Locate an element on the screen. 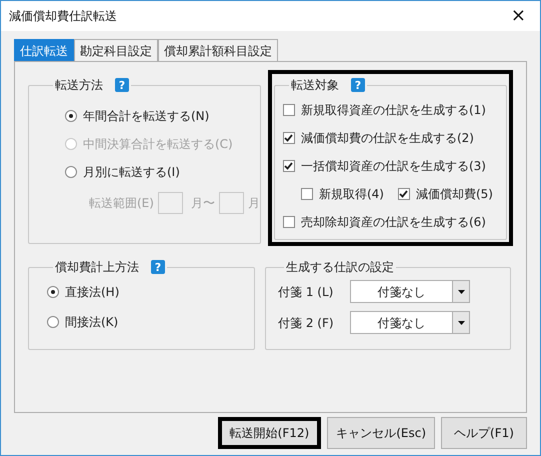  group-title: 転送対象 is located at coordinates (314, 85).